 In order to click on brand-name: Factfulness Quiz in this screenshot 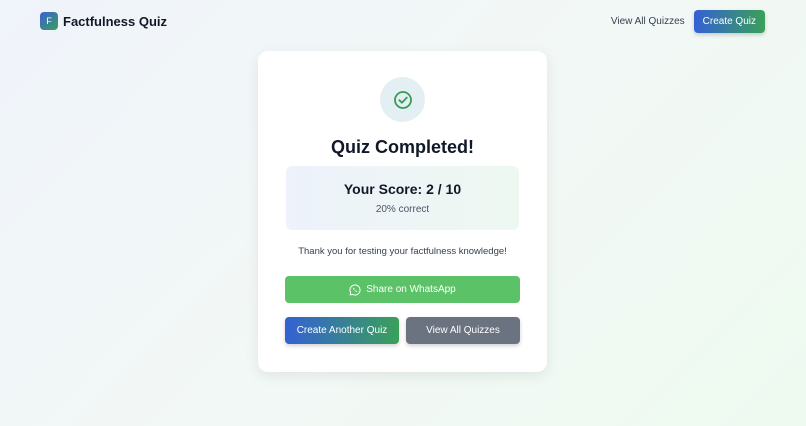, I will do `click(115, 21)`.